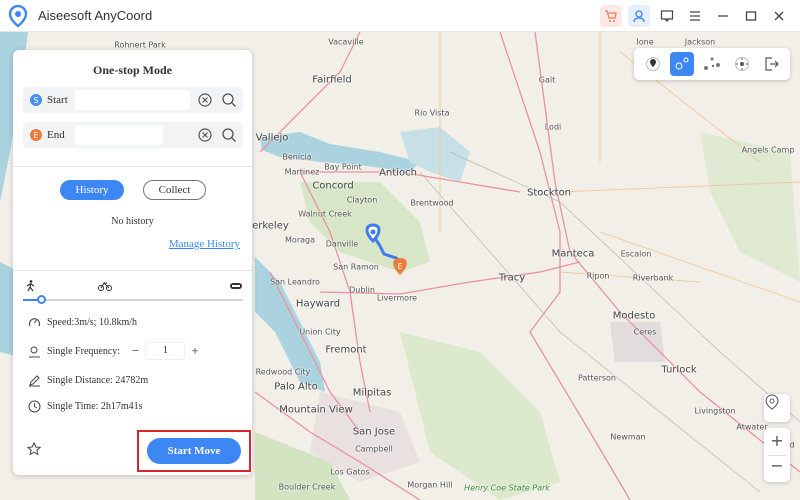  I want to click on speedometer-icon, so click(34, 322).